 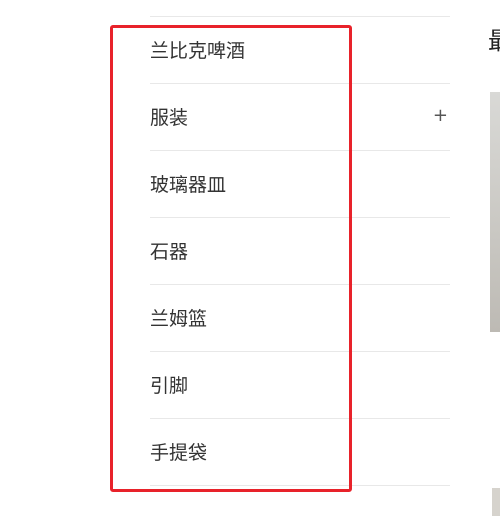 I want to click on menu-item-stoneware: 石器, so click(x=300, y=251).